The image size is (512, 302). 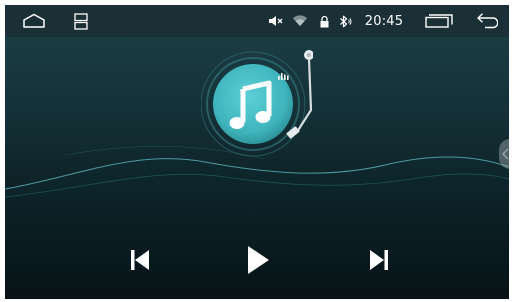 I want to click on clock: 20:45, so click(x=384, y=21).